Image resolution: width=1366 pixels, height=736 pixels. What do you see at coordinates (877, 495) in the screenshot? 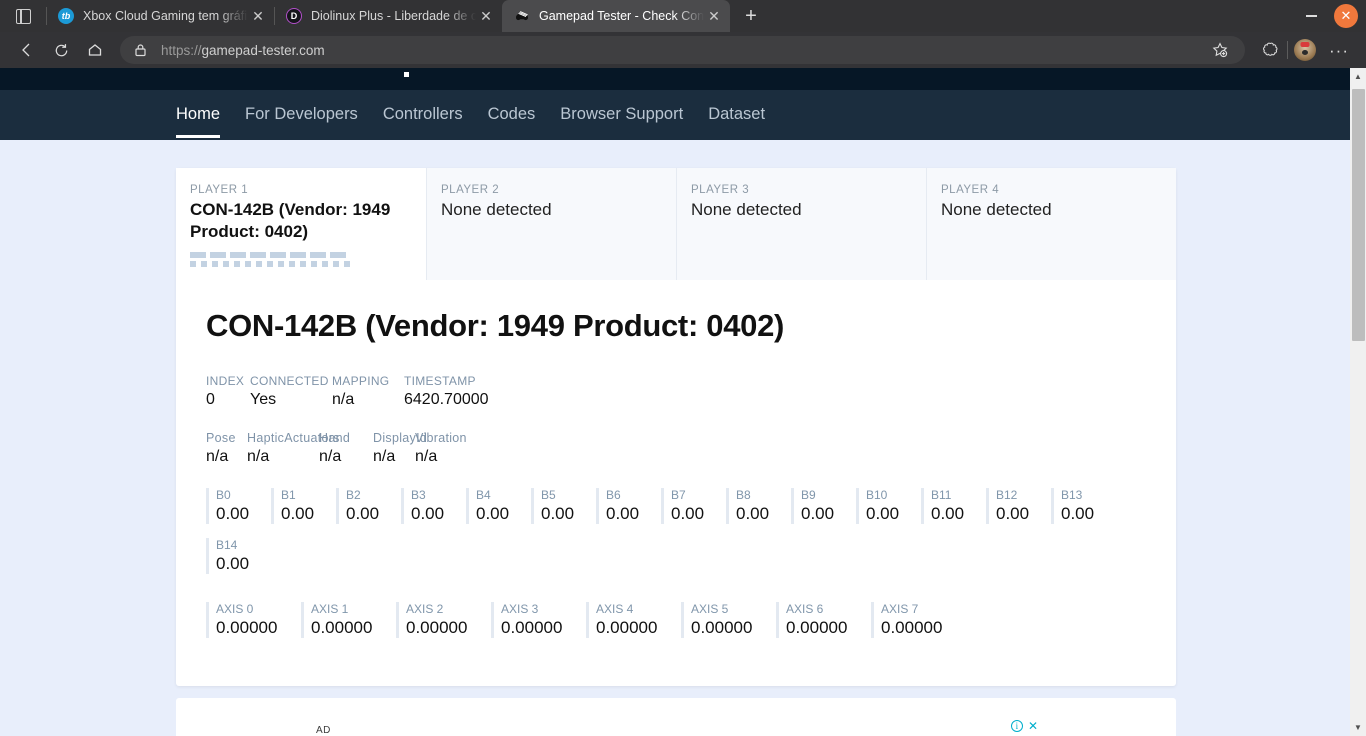
I see `button-label: B10` at bounding box center [877, 495].